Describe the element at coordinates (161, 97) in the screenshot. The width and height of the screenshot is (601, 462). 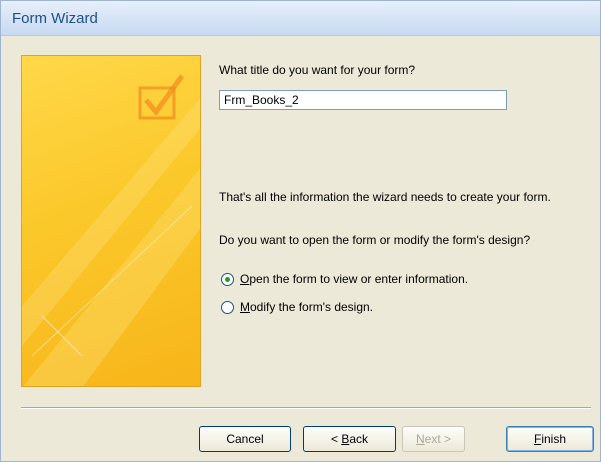
I see `checkbox-check-icon` at that location.